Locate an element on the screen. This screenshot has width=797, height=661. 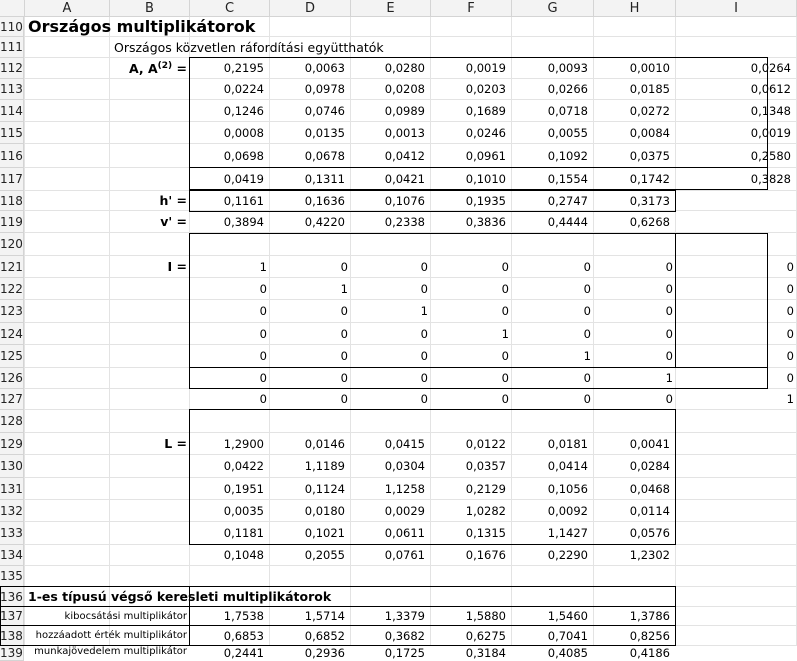
row-header-118: 118 is located at coordinates (12, 201).